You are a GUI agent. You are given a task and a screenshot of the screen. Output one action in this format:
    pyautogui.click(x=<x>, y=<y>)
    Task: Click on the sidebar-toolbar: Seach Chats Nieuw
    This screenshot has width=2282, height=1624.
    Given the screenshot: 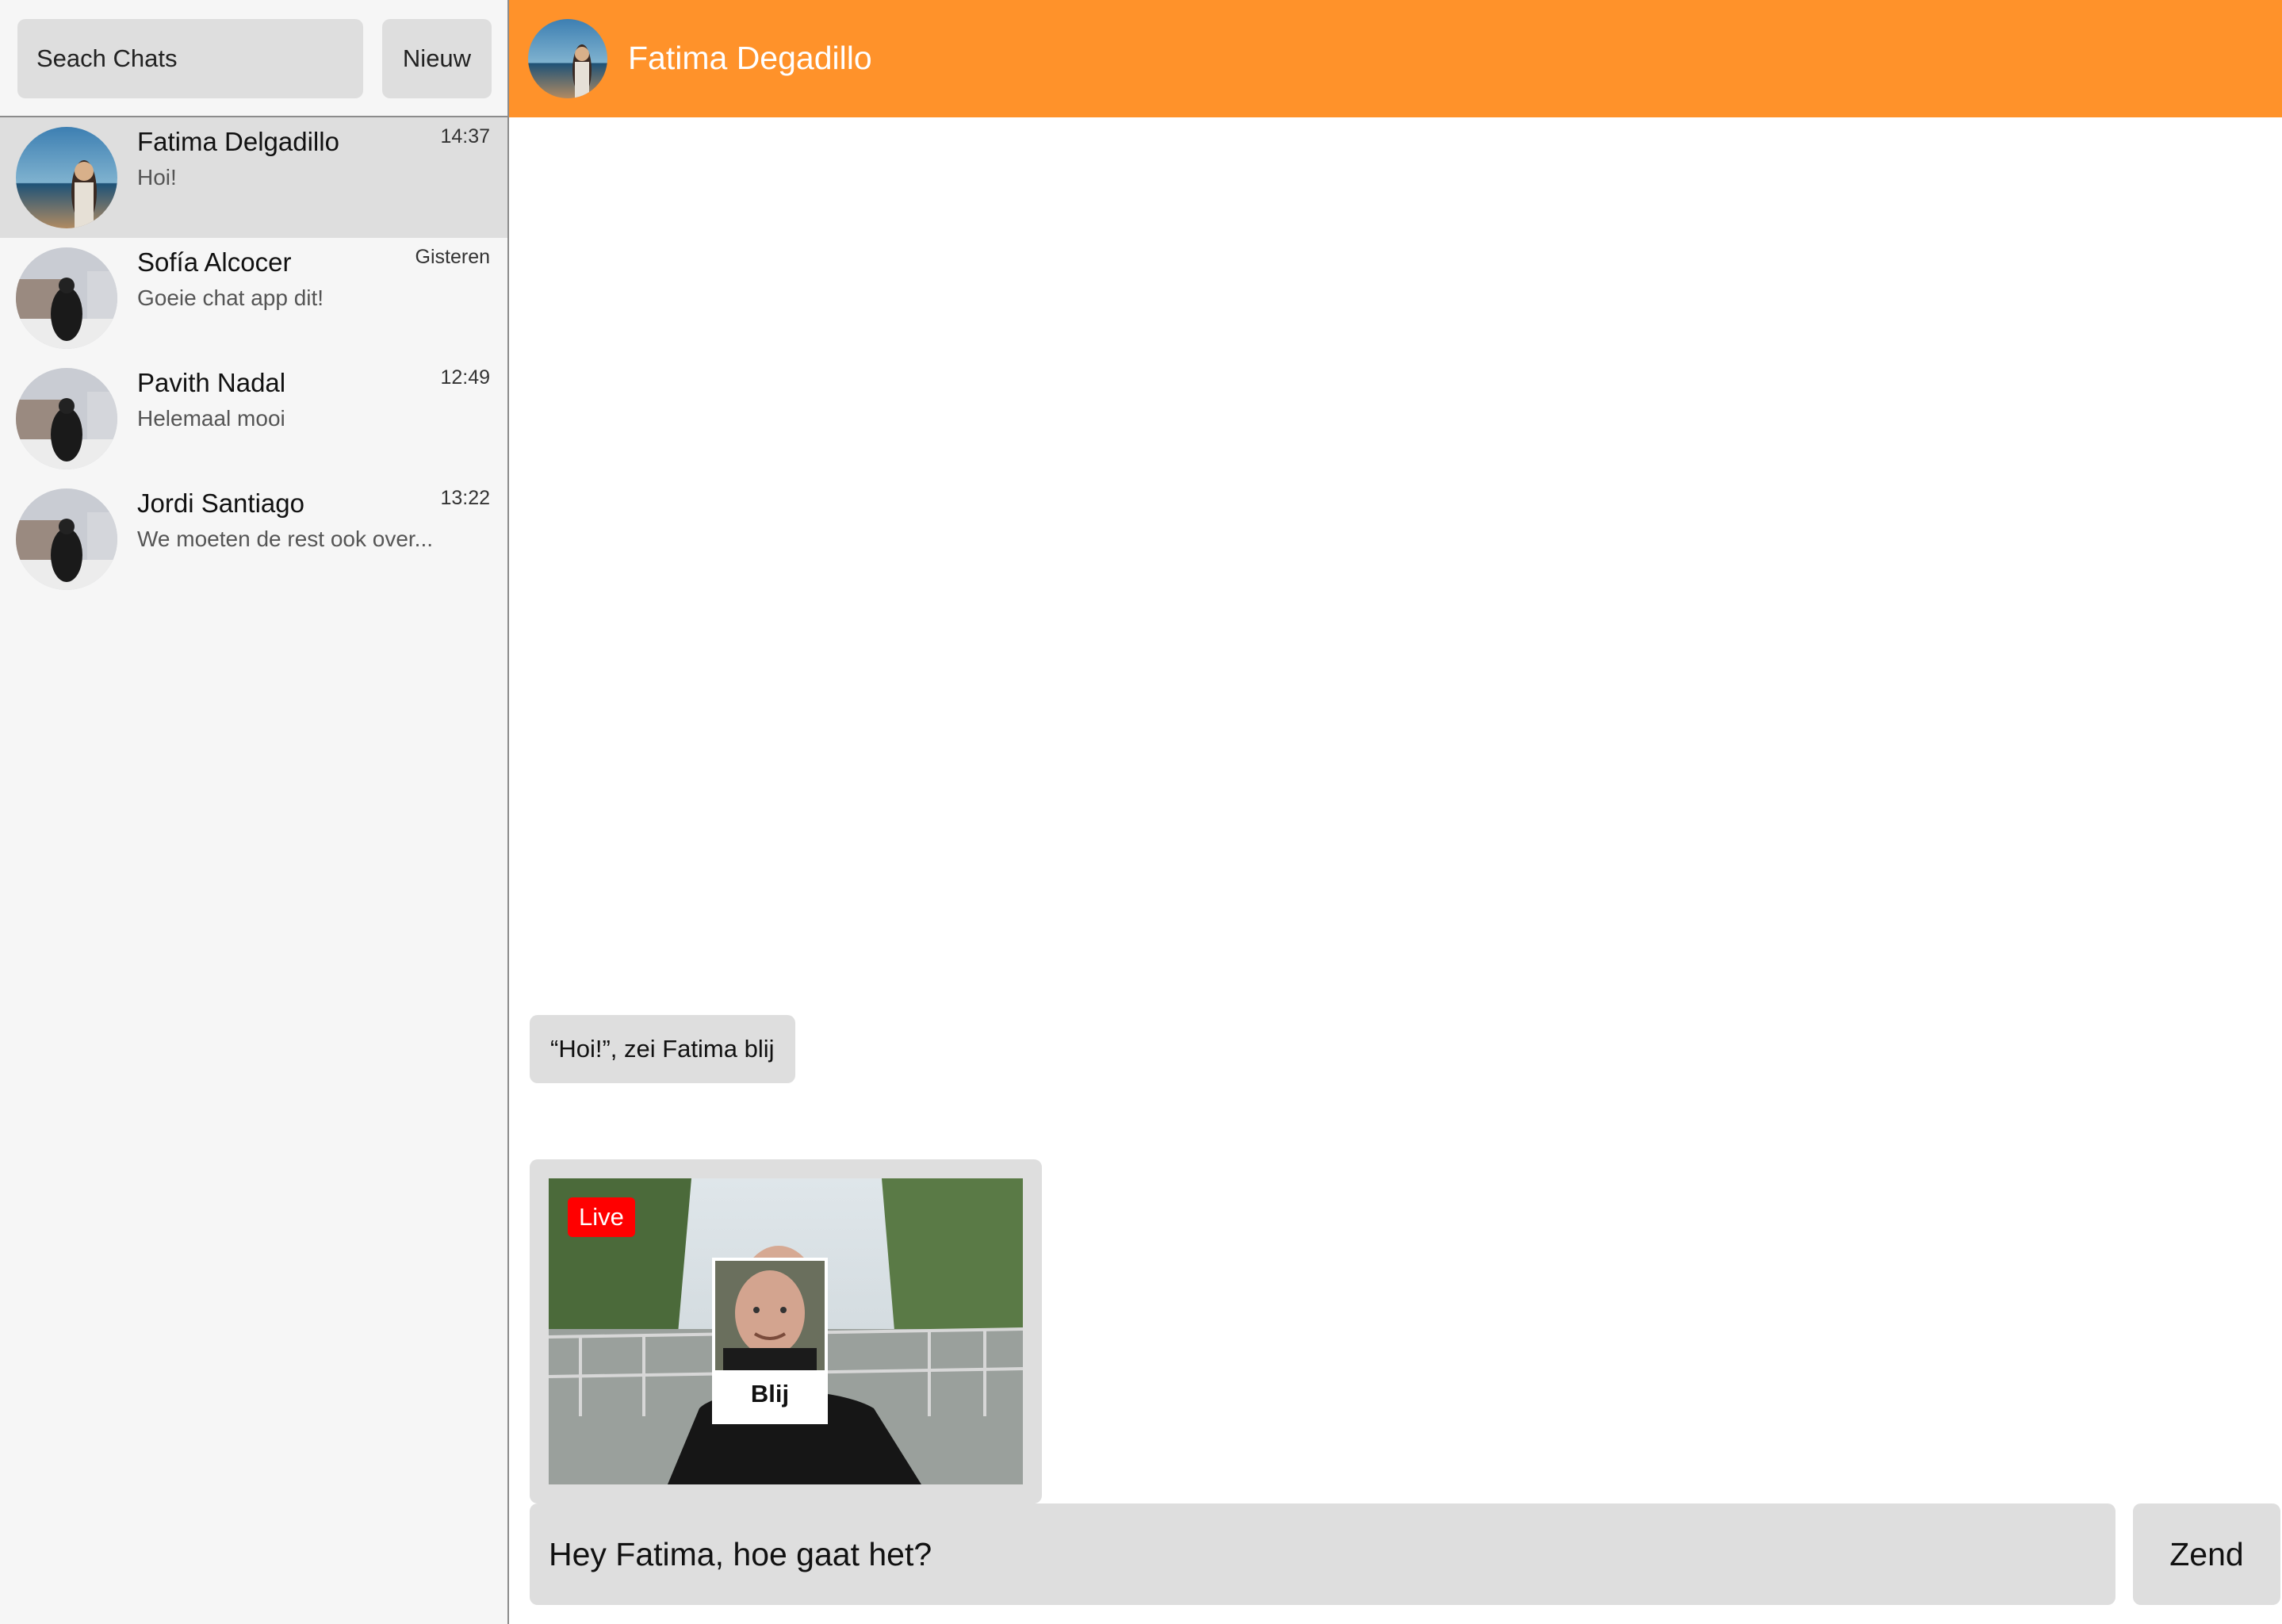 What is the action you would take?
    pyautogui.click(x=253, y=58)
    